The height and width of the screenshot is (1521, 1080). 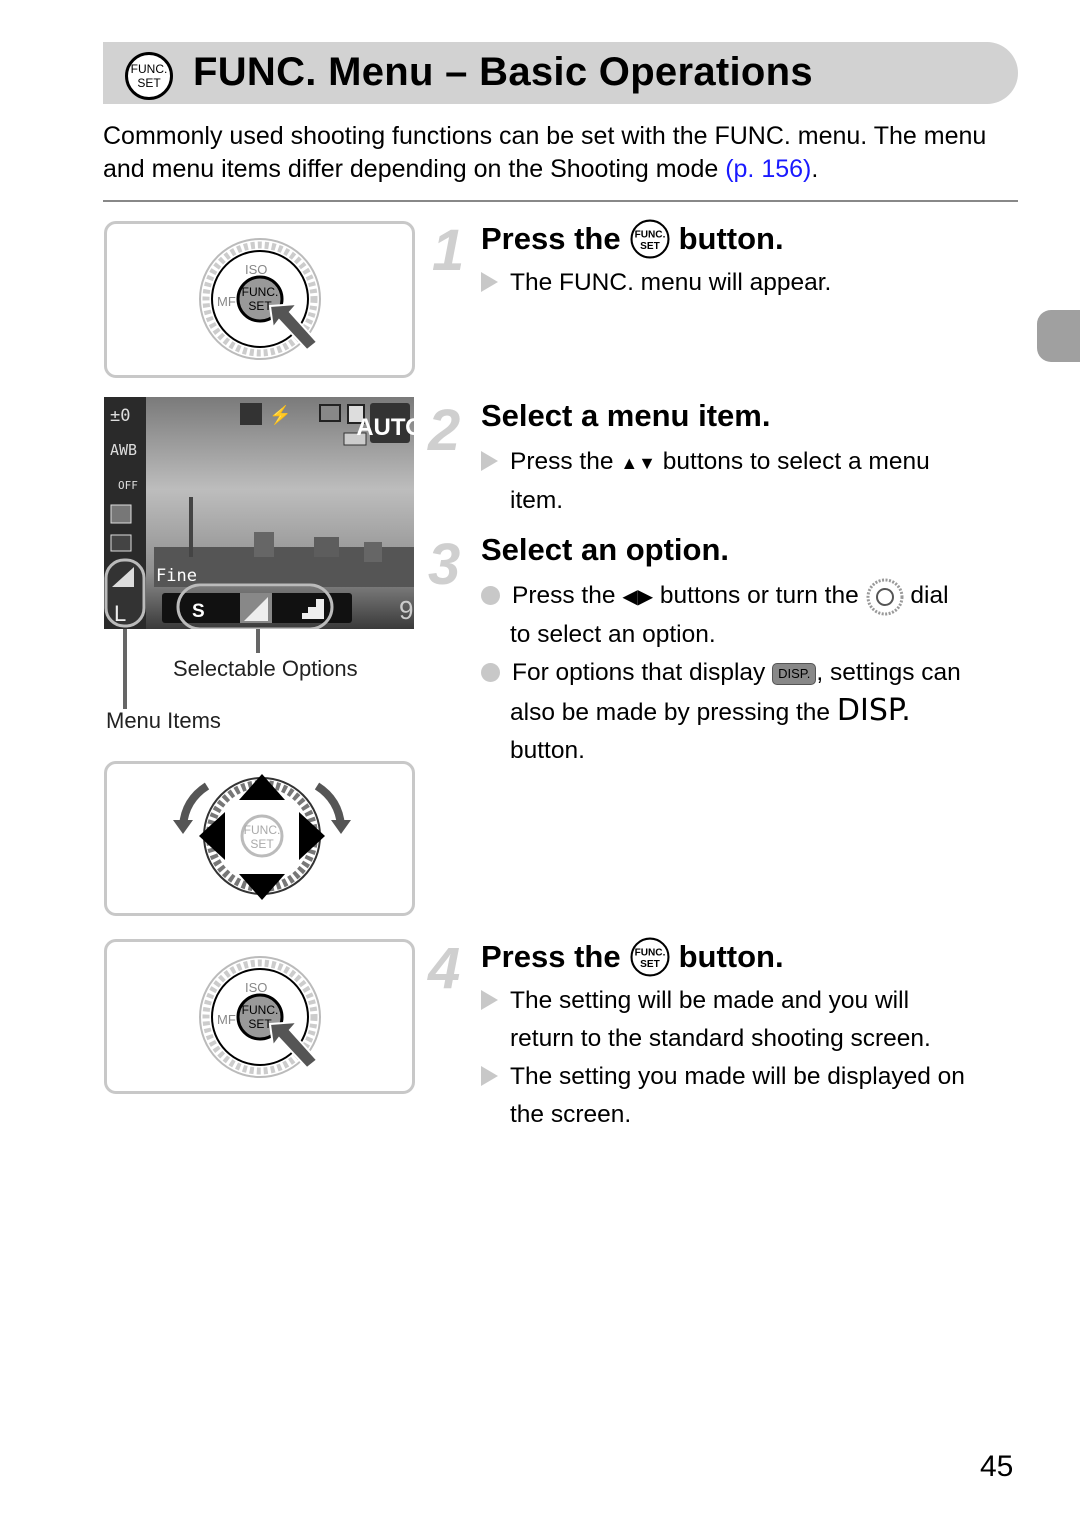 I want to click on step-4-title: Press the FUNC. SET button., so click(x=632, y=957).